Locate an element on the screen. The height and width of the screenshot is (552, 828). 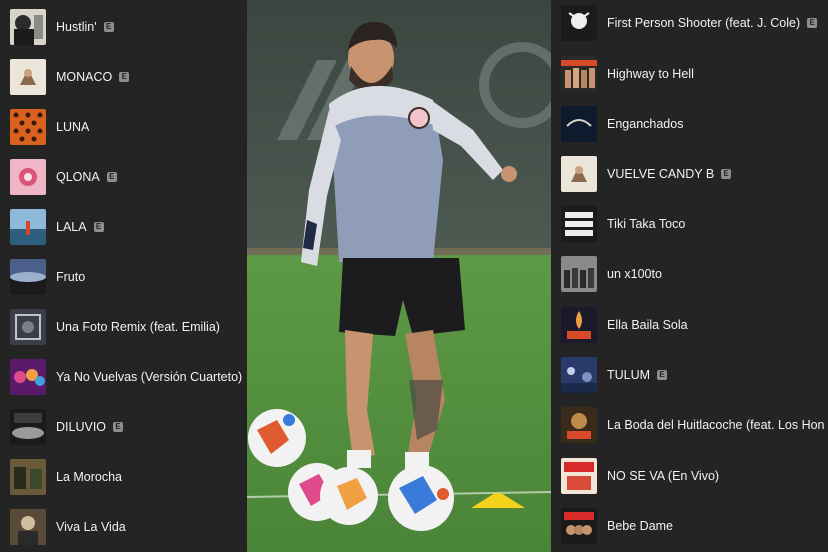
track-title: VUELVE CANDY B is located at coordinates (661, 174).